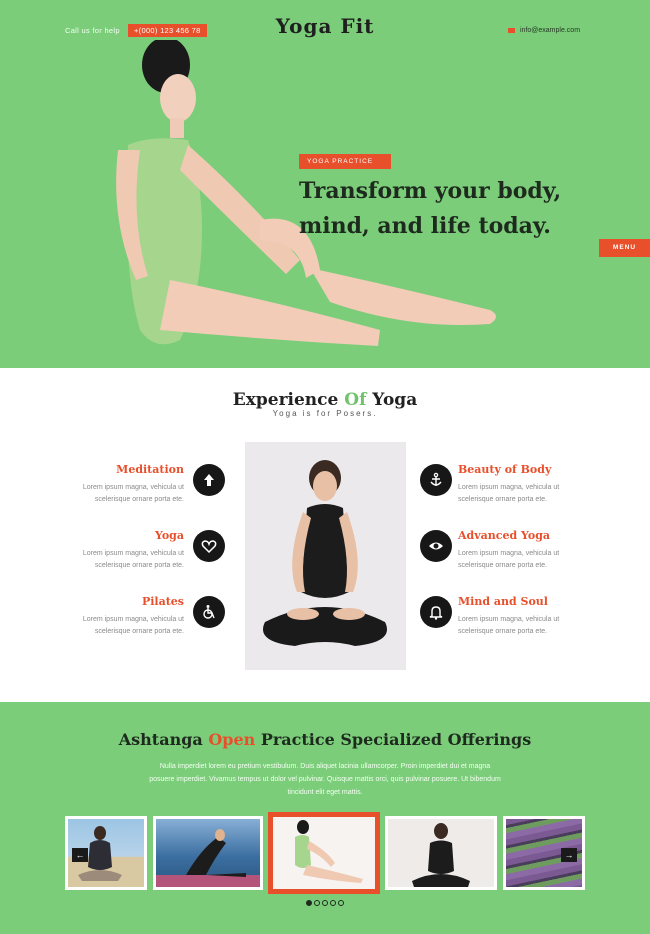 The width and height of the screenshot is (650, 934). Describe the element at coordinates (80, 855) in the screenshot. I see `carousel-prev-button: ←` at that location.